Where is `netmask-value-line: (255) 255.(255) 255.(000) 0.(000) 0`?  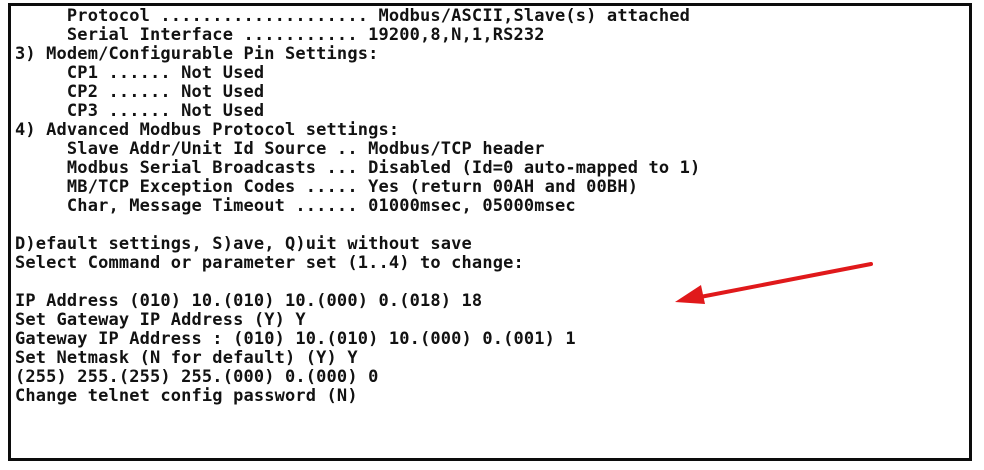 netmask-value-line: (255) 255.(255) 255.(000) 0.(000) 0 is located at coordinates (197, 377).